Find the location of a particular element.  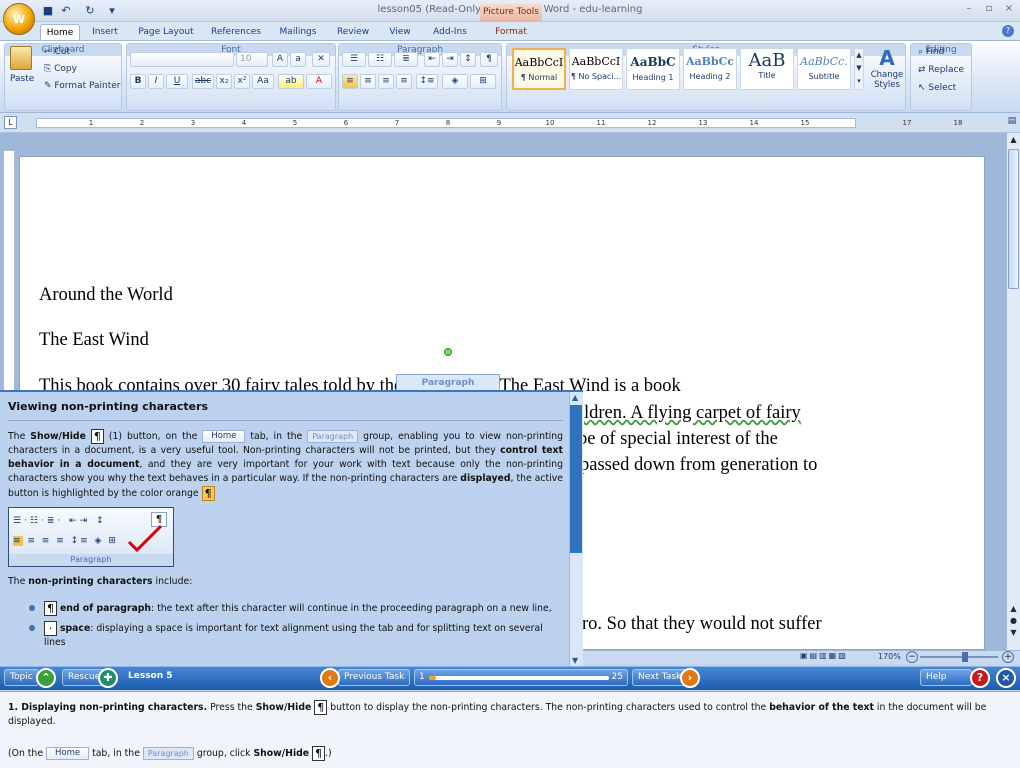

cut-button: ✂ Cut is located at coordinates (57, 52).